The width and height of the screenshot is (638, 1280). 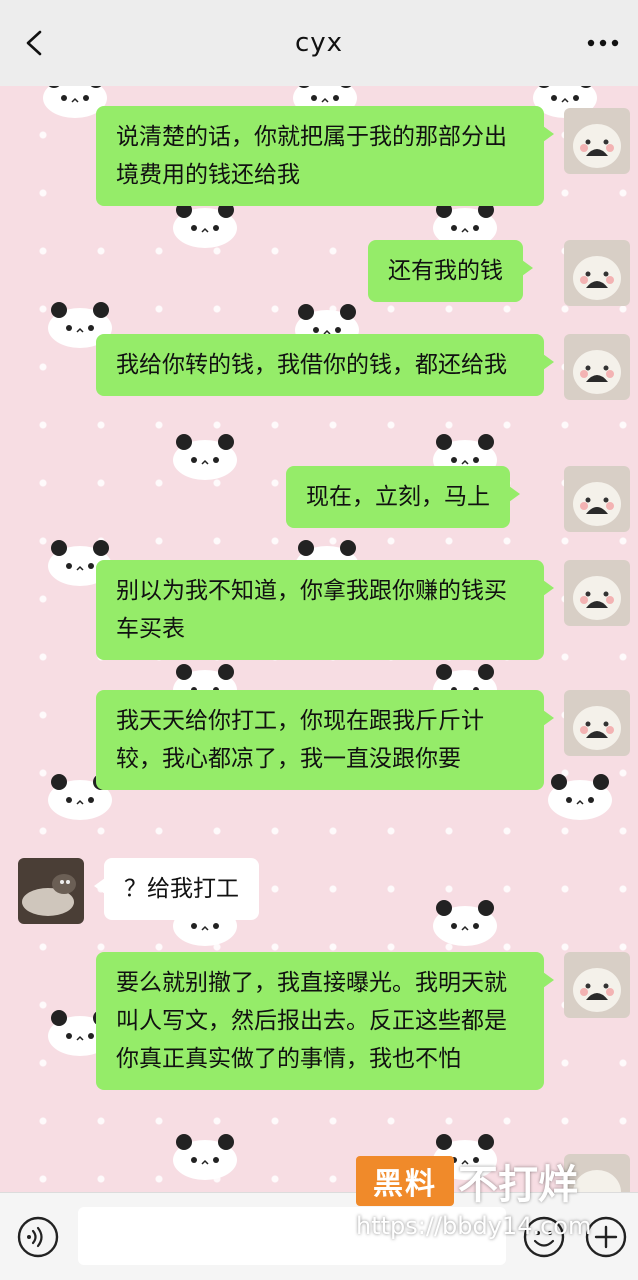 I want to click on chat-title: cyx, so click(x=319, y=43).